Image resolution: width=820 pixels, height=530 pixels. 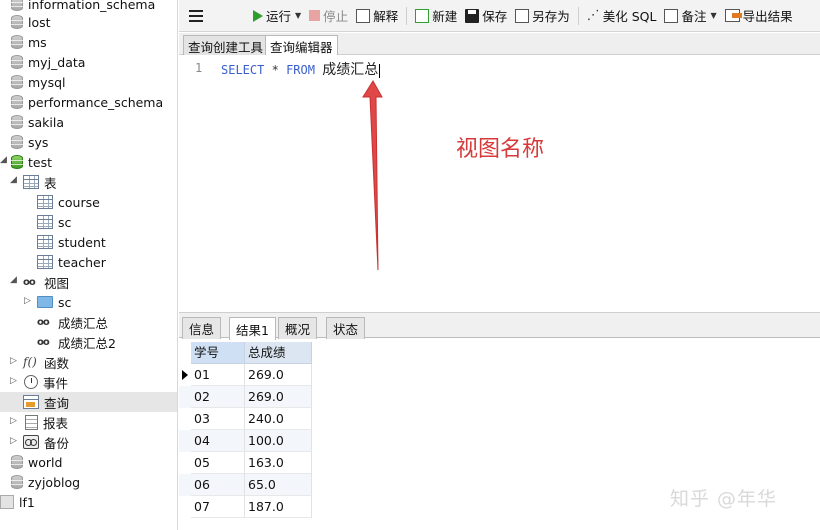 What do you see at coordinates (245, 485) in the screenshot?
I see `table-row: 06 65.0` at bounding box center [245, 485].